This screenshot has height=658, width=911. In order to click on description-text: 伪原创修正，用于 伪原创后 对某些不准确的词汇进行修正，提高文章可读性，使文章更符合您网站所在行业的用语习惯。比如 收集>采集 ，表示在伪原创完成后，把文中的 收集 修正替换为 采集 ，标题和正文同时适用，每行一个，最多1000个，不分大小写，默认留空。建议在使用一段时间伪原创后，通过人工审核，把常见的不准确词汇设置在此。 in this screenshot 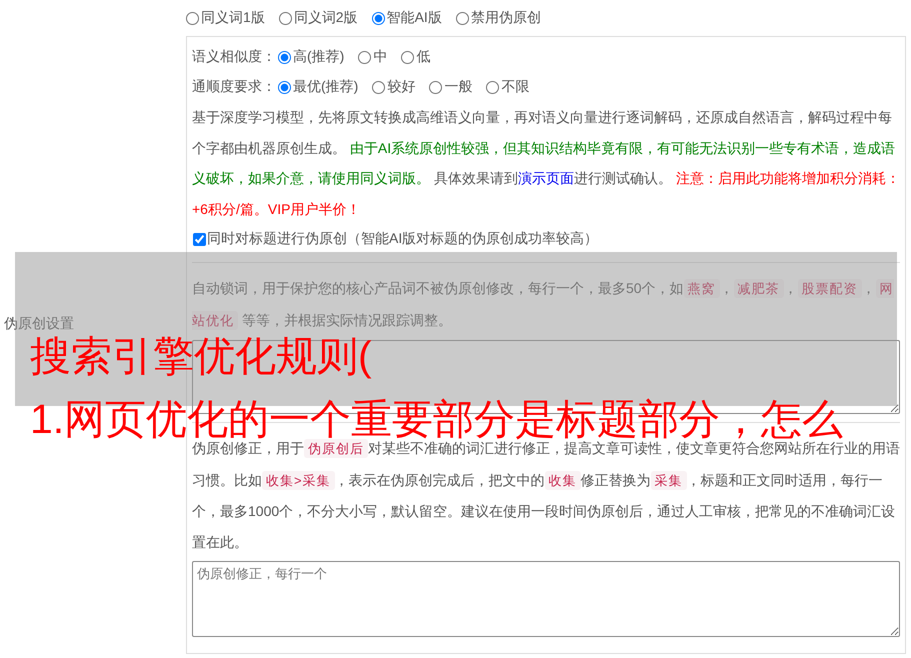, I will do `click(546, 495)`.